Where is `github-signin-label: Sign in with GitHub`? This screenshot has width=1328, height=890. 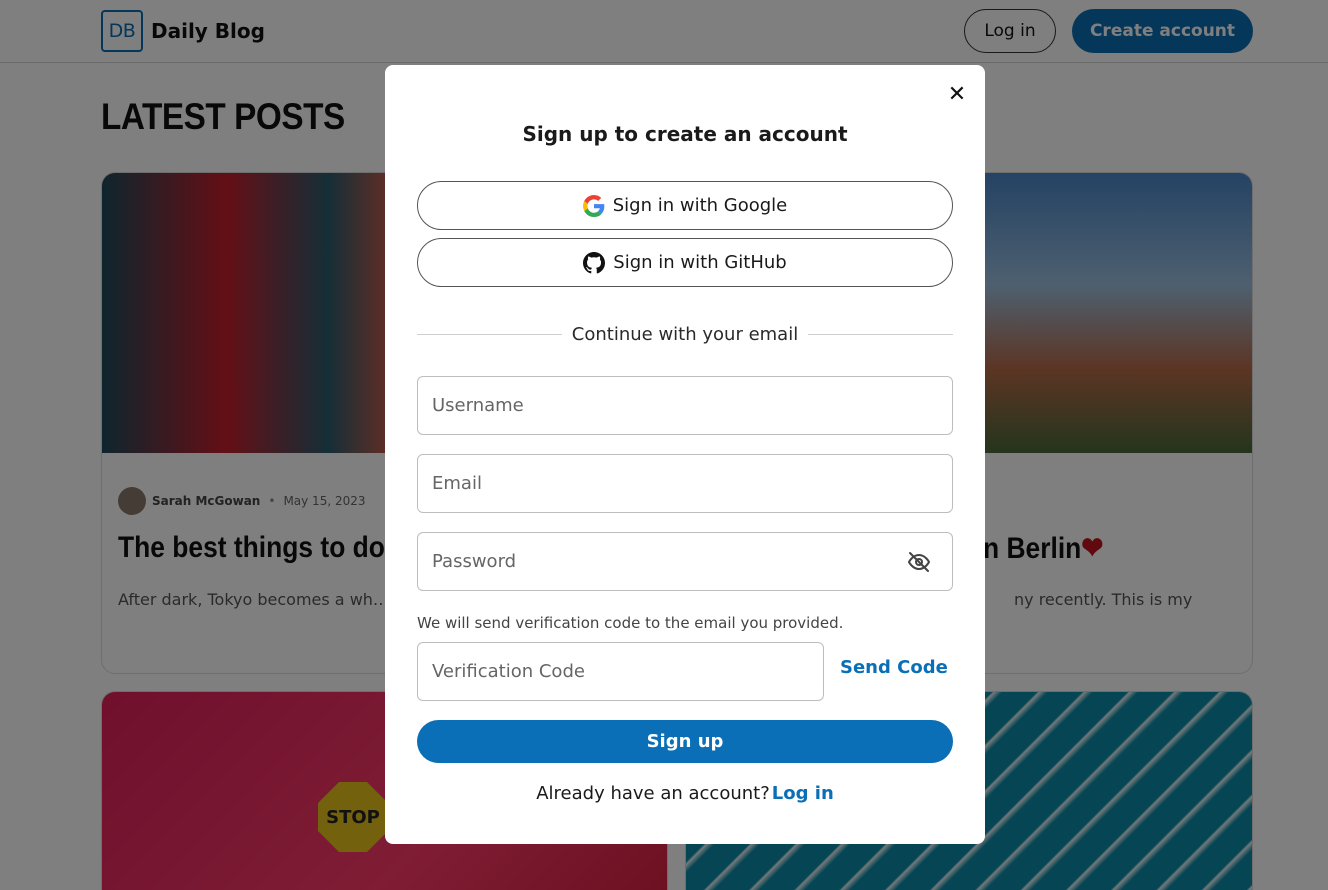 github-signin-label: Sign in with GitHub is located at coordinates (700, 262).